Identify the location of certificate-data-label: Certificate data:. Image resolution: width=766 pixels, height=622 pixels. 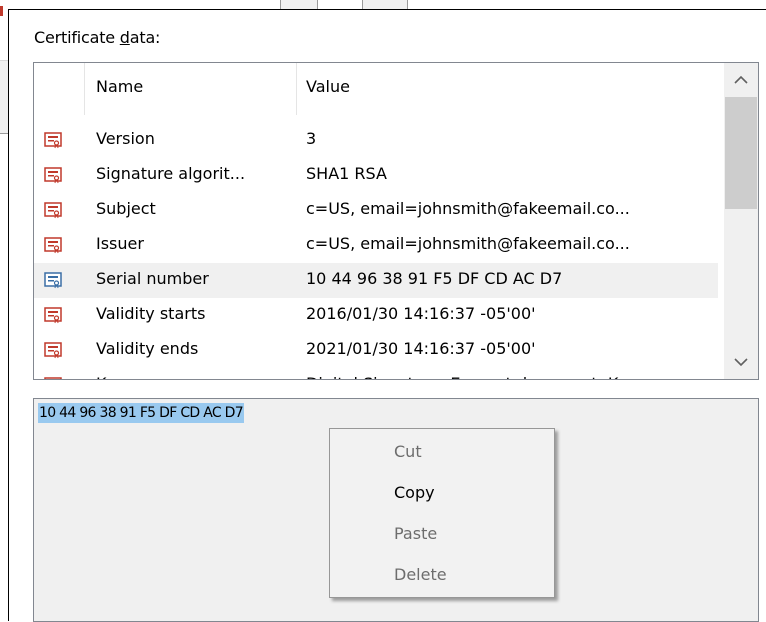
(97, 37).